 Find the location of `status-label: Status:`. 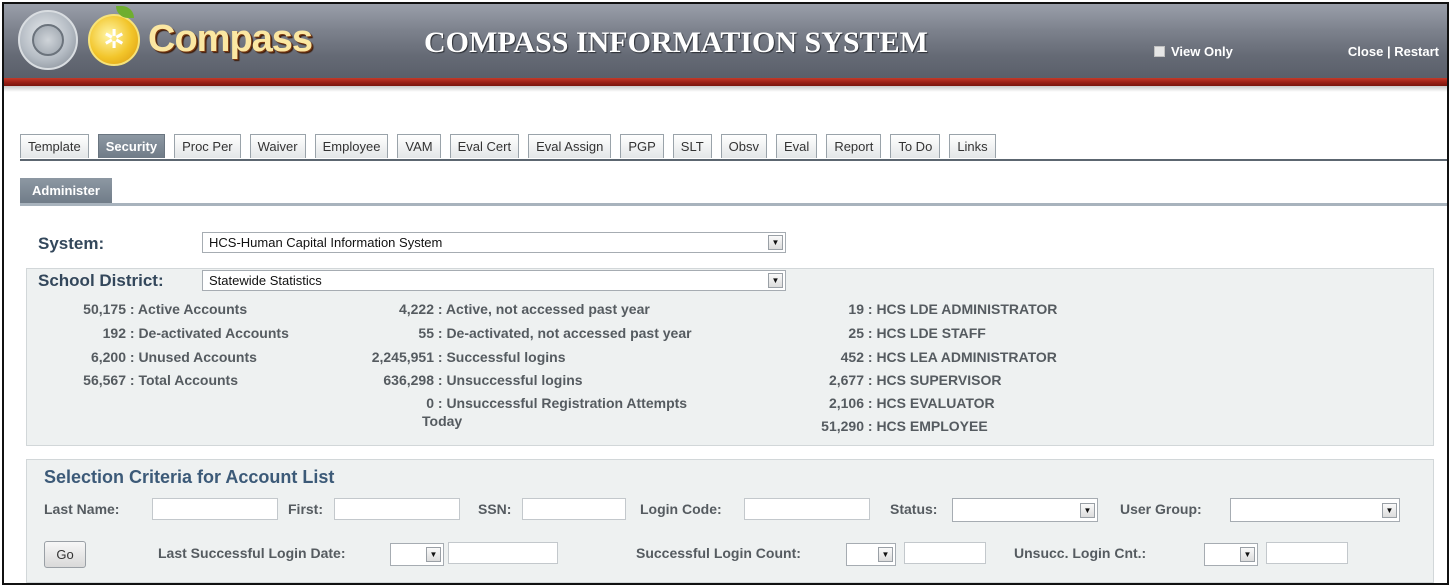

status-label: Status: is located at coordinates (914, 509).